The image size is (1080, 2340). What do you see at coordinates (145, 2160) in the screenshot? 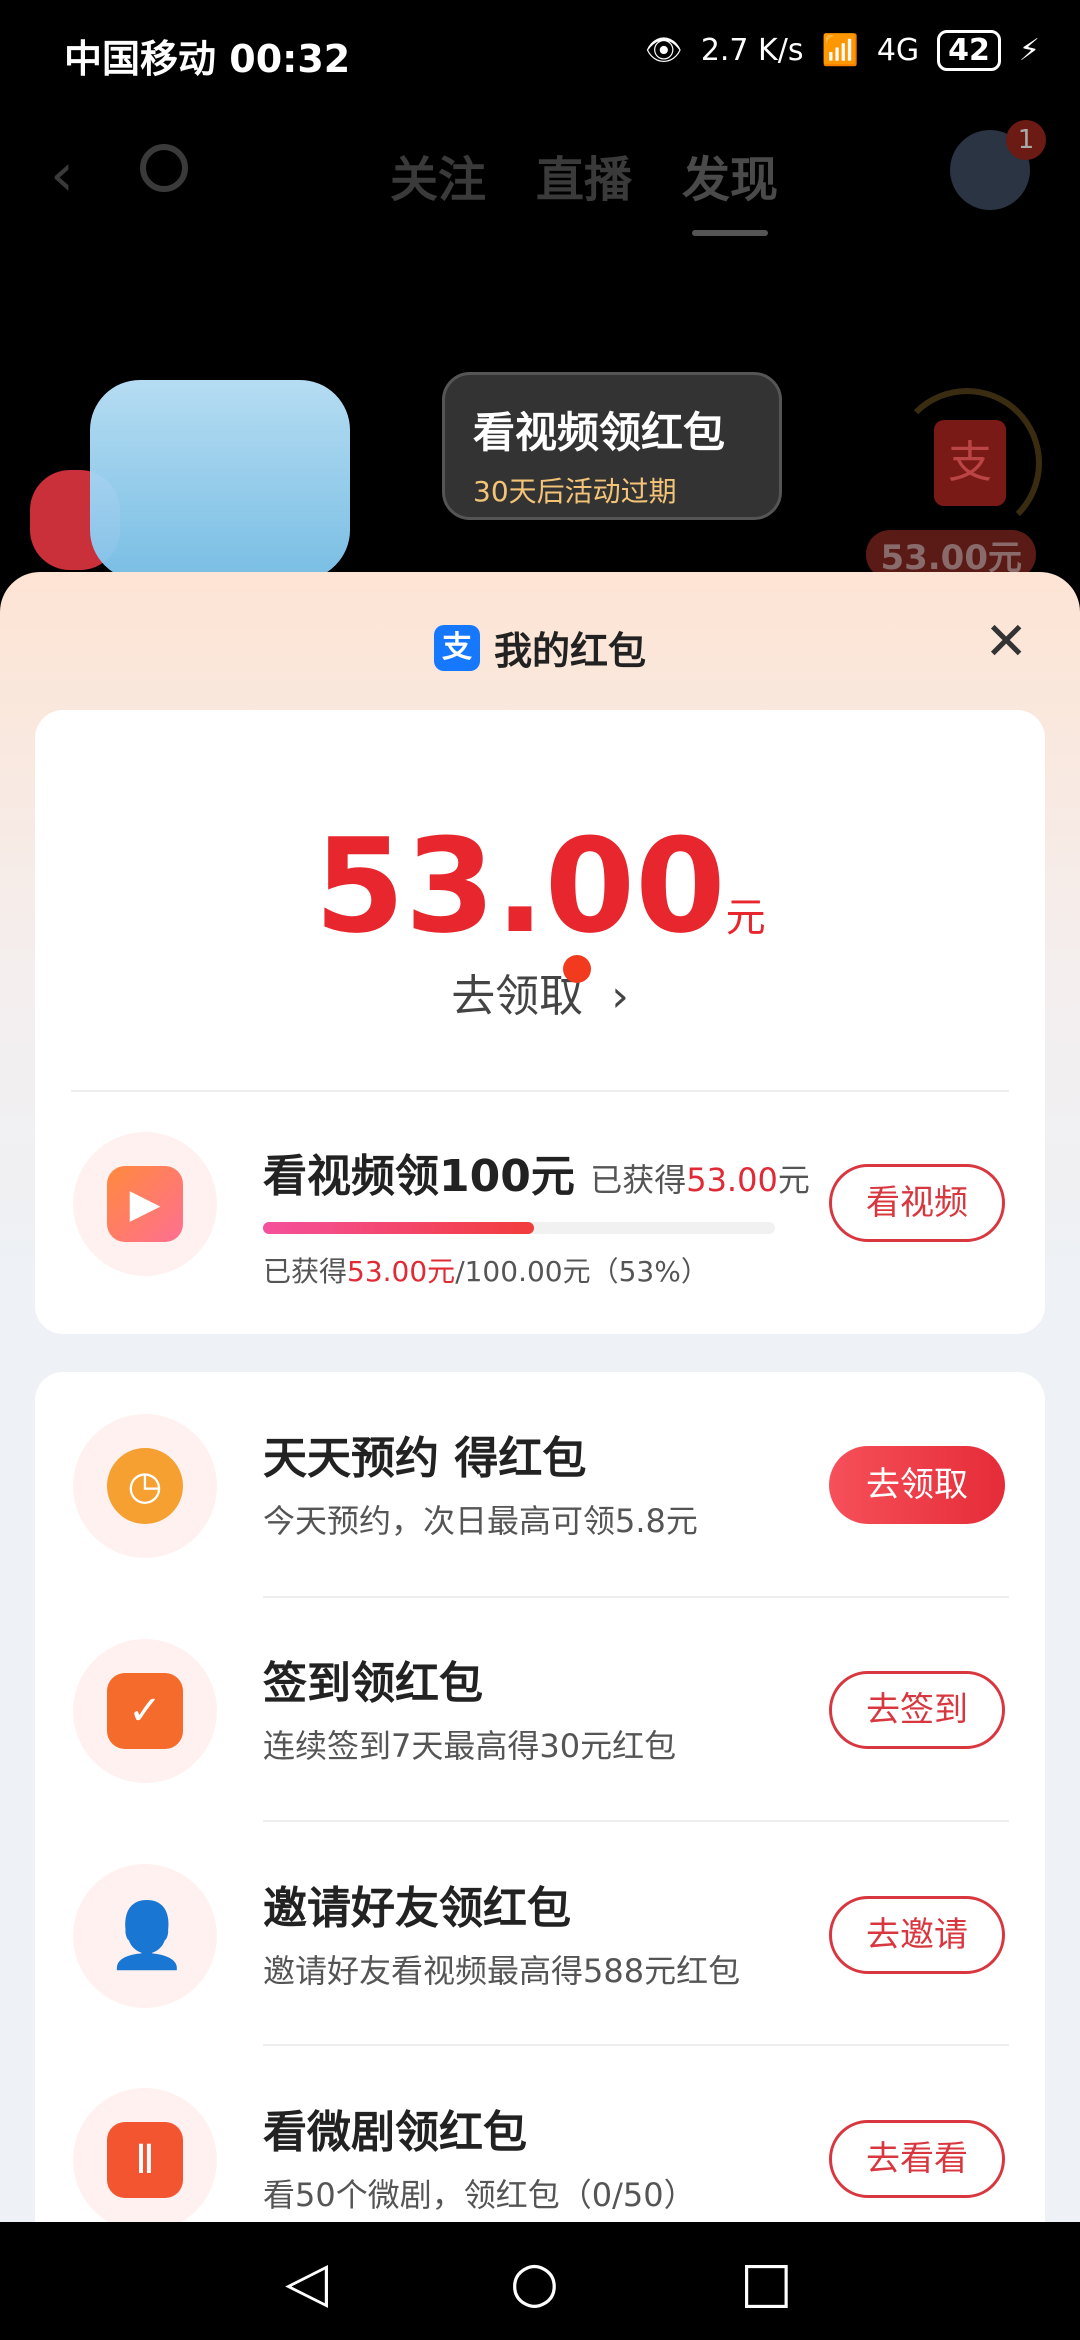
I see `tv-icon: Ⅱ` at bounding box center [145, 2160].